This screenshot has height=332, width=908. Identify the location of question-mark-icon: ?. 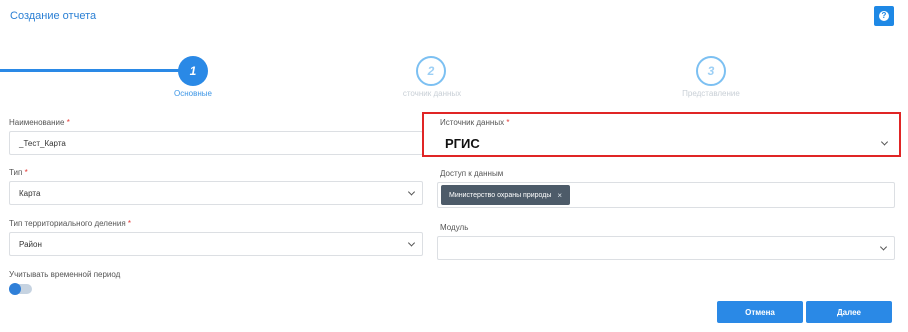
(884, 16).